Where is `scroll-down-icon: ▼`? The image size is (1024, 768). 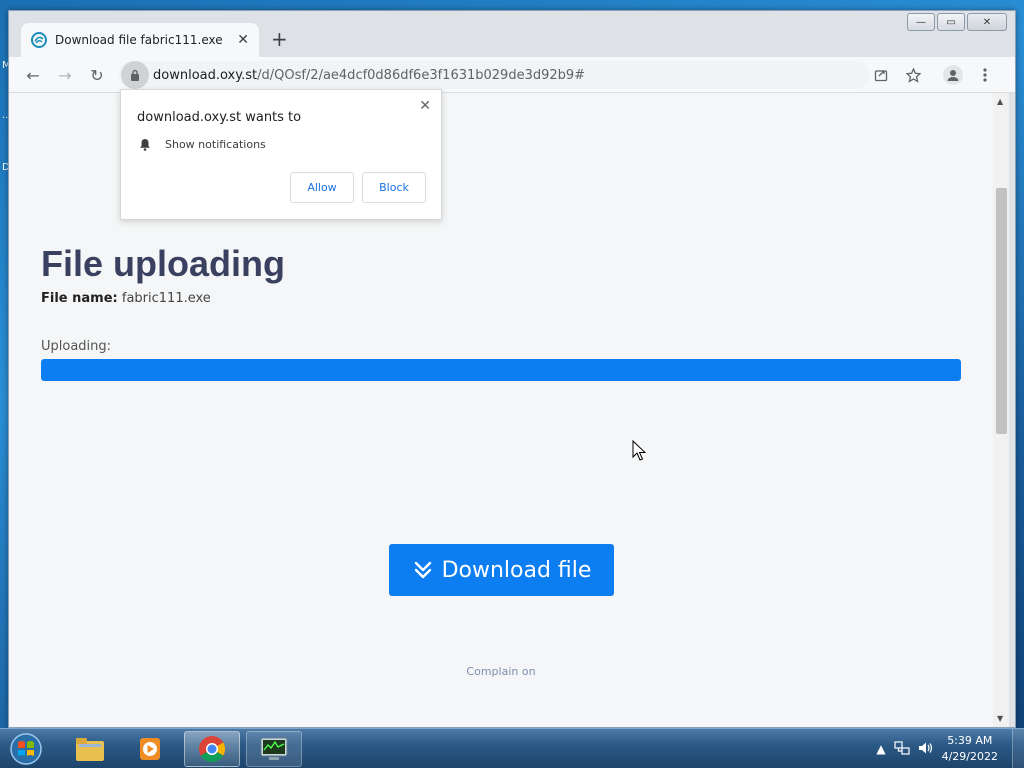
scroll-down-icon: ▼ is located at coordinates (1000, 718).